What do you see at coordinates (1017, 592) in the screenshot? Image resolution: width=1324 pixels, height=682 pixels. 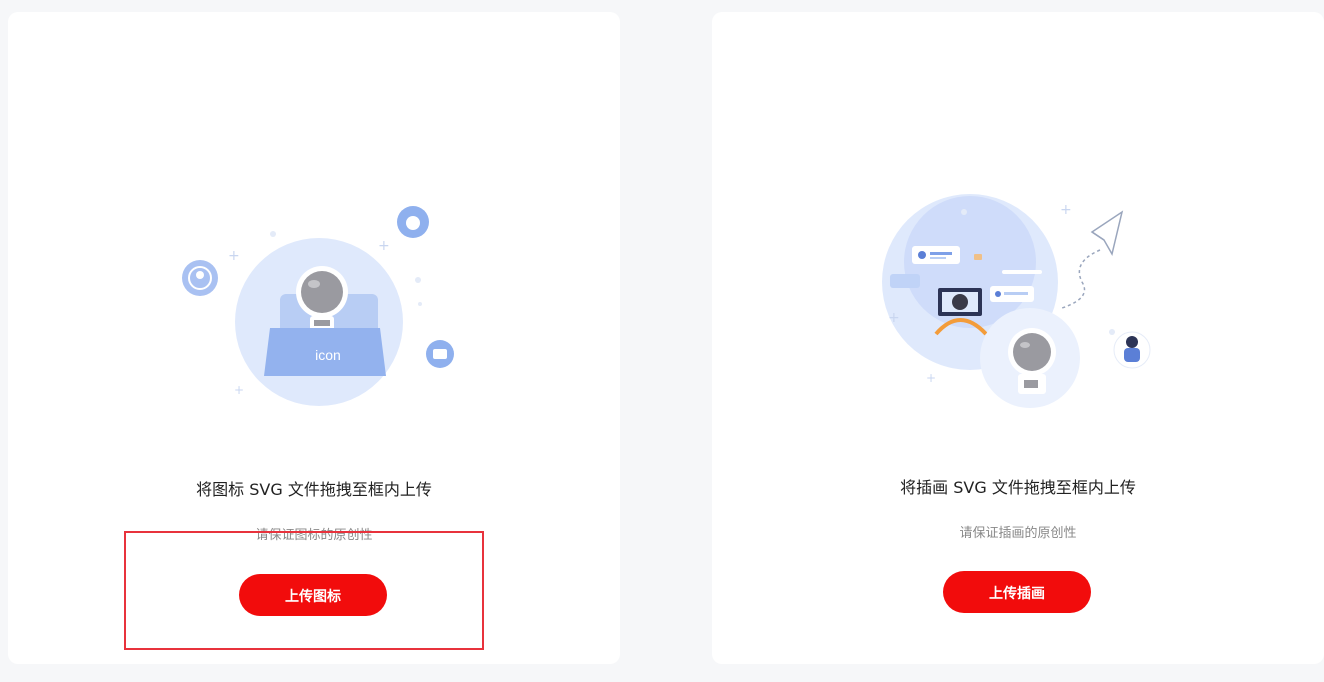 I see `upload-illustration-button: 上传插画` at bounding box center [1017, 592].